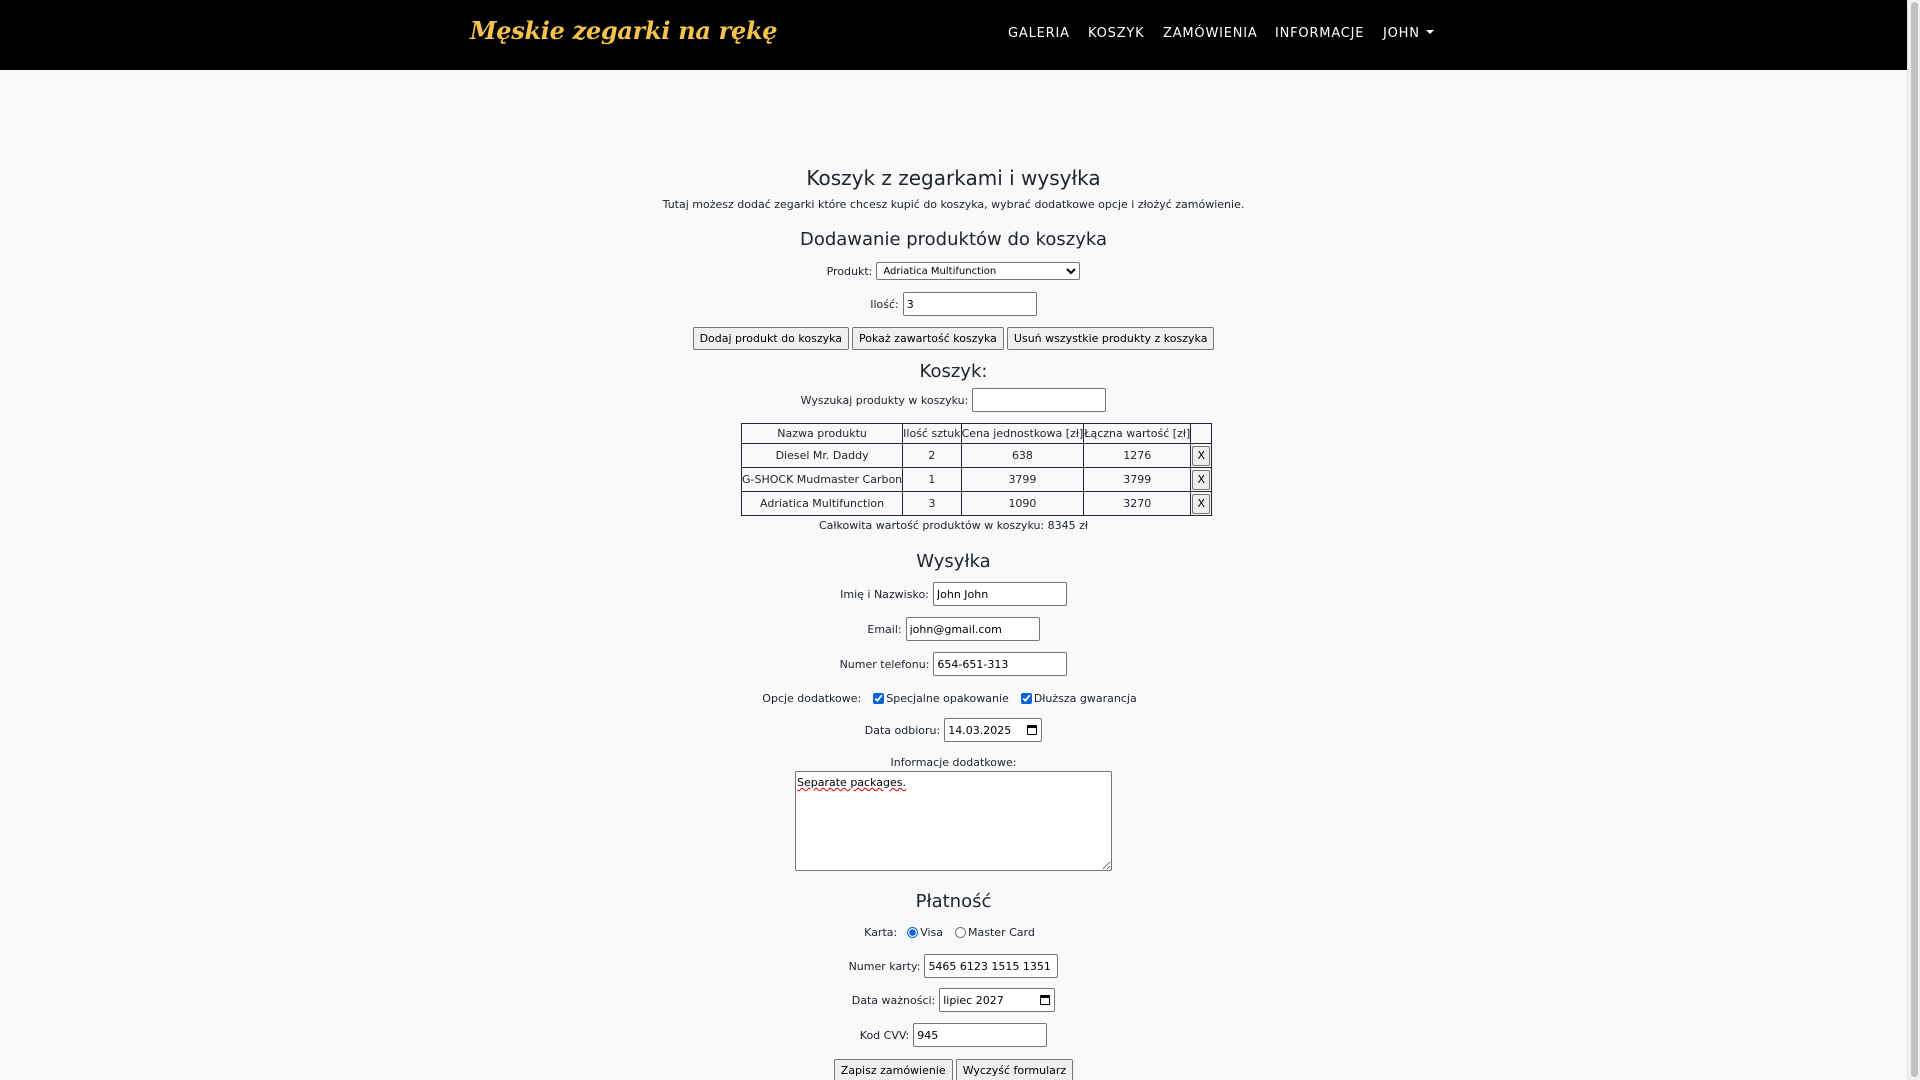  What do you see at coordinates (822, 503) in the screenshot?
I see `cell-name: Adriatica Multifunction` at bounding box center [822, 503].